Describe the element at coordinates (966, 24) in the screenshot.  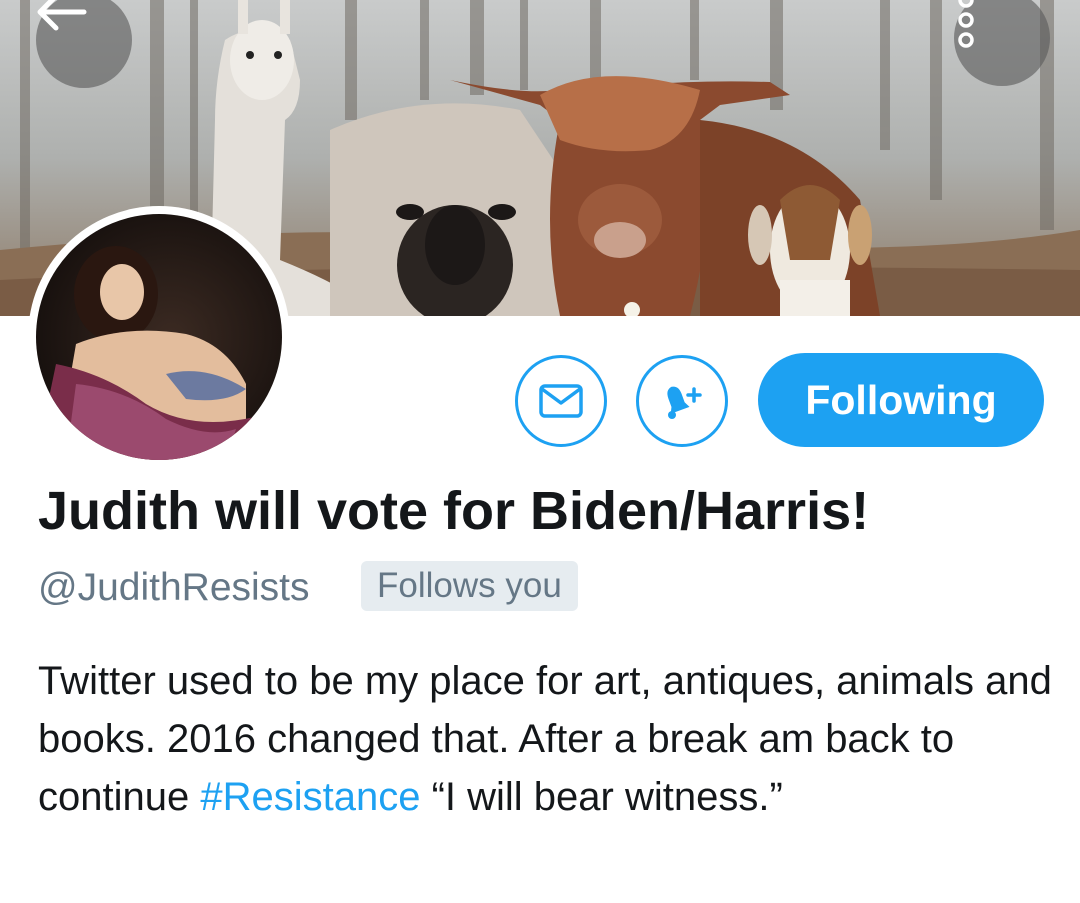
I see `more-vertical-icon` at that location.